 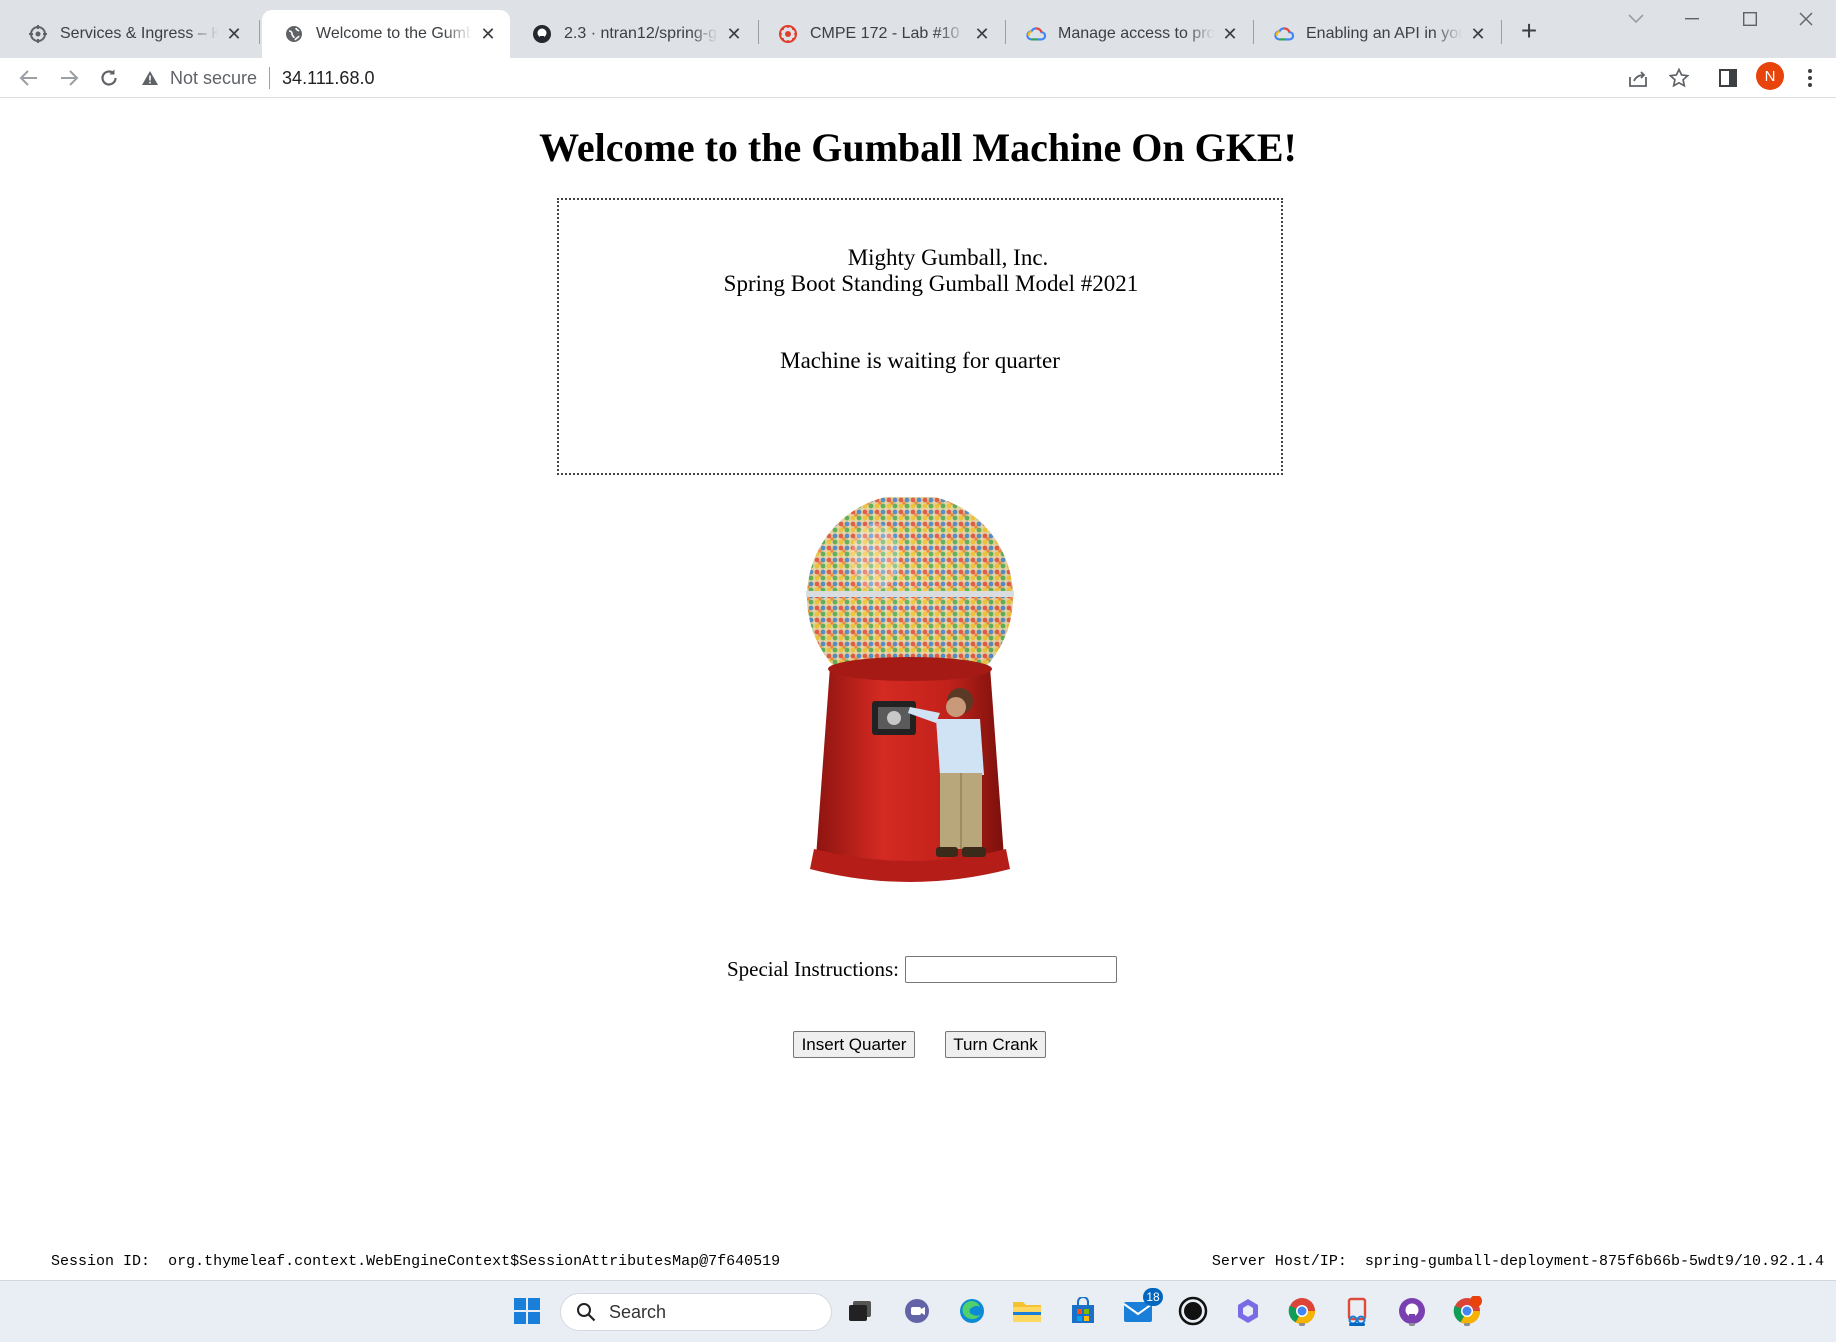 What do you see at coordinates (860, 1311) in the screenshot?
I see `task-view-icon` at bounding box center [860, 1311].